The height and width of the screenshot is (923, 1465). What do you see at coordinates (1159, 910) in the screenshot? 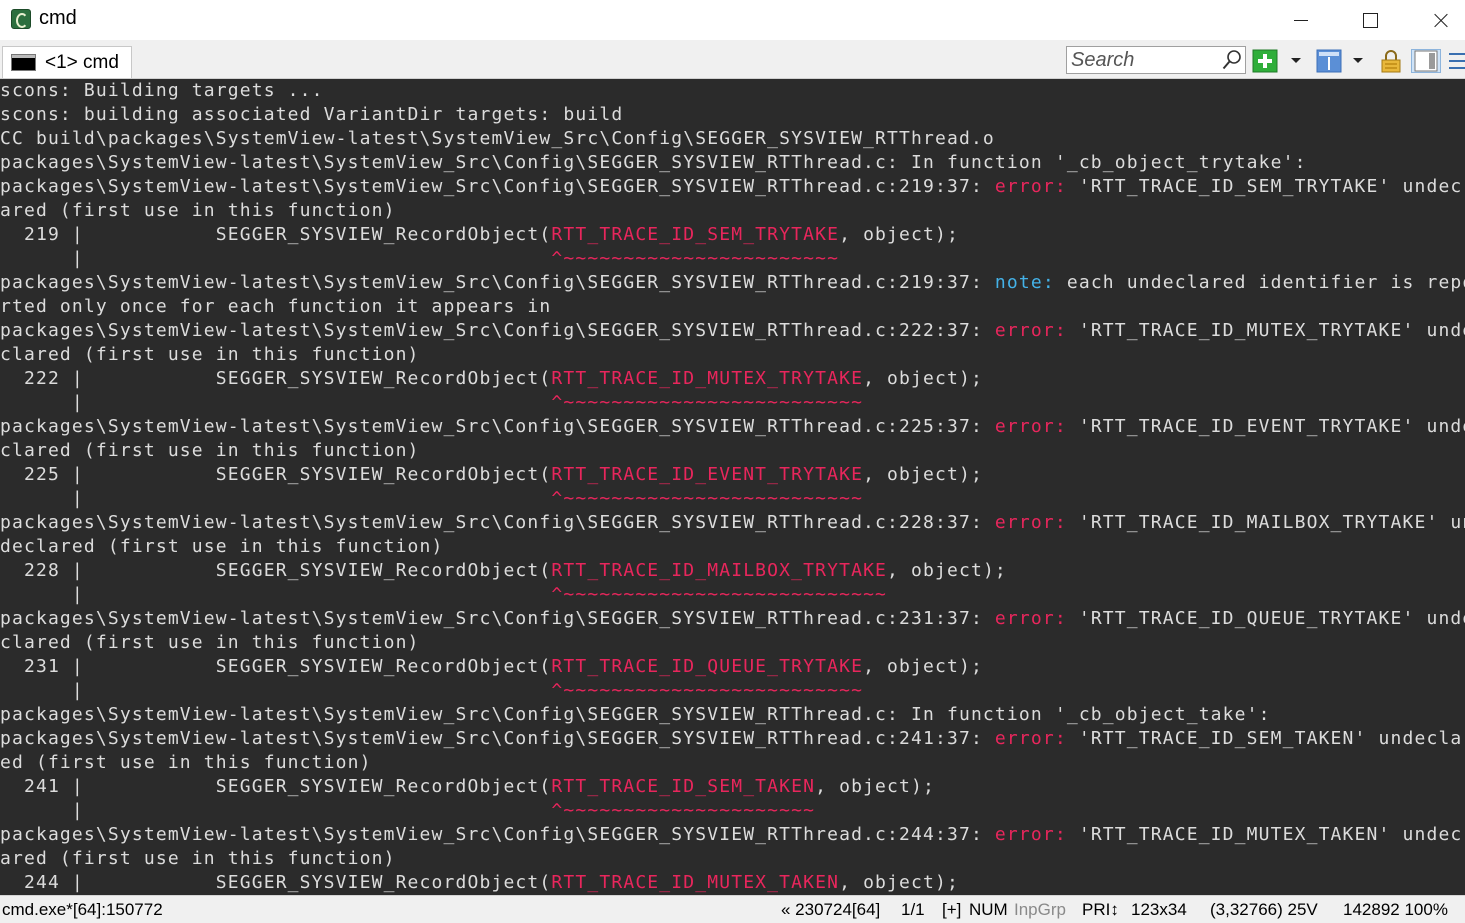
I see `status-size: 123x34` at bounding box center [1159, 910].